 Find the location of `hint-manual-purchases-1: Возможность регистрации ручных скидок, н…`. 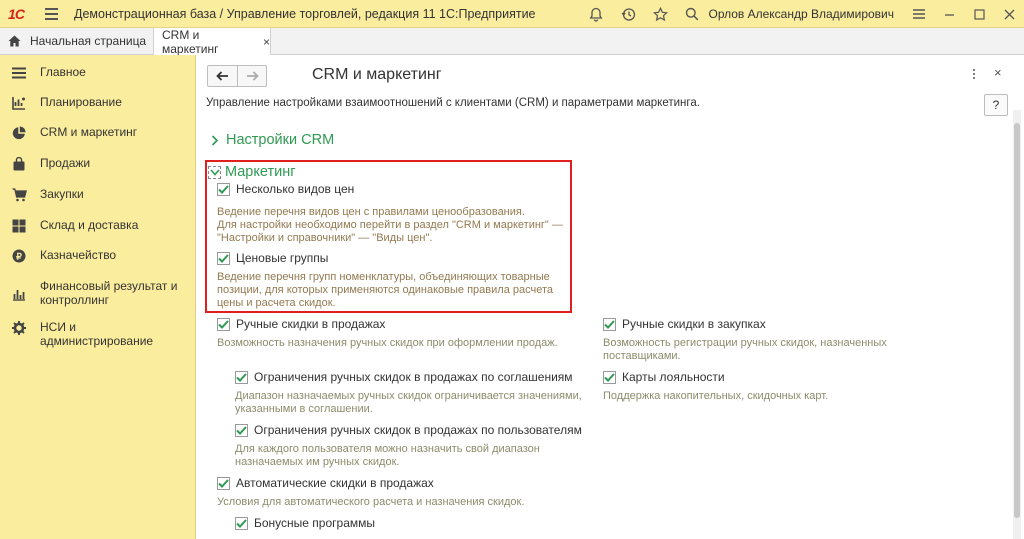

hint-manual-purchases-1: Возможность регистрации ручных скидок, н… is located at coordinates (745, 343).